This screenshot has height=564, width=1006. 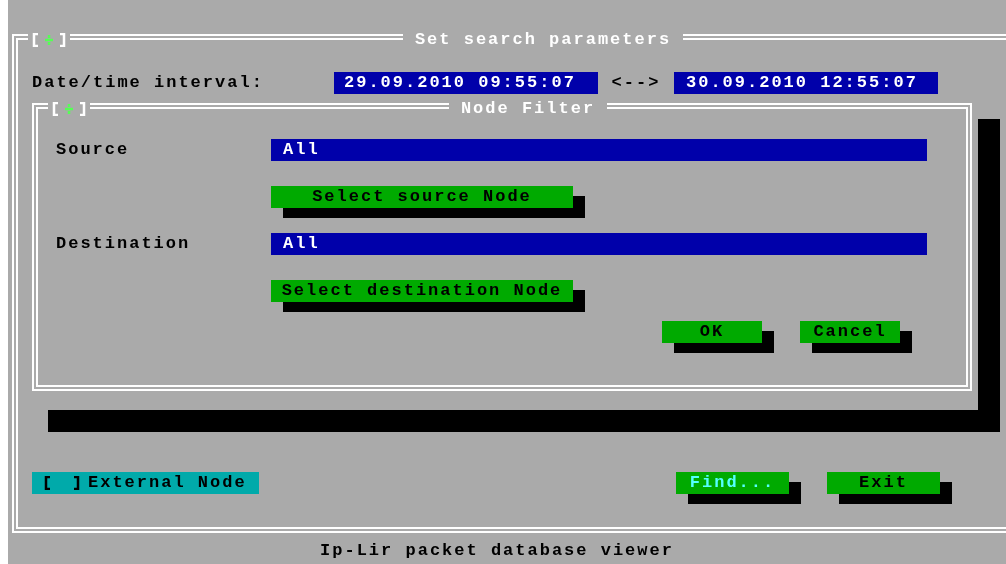 I want to click on checkbox-icon, so click(x=62, y=483).